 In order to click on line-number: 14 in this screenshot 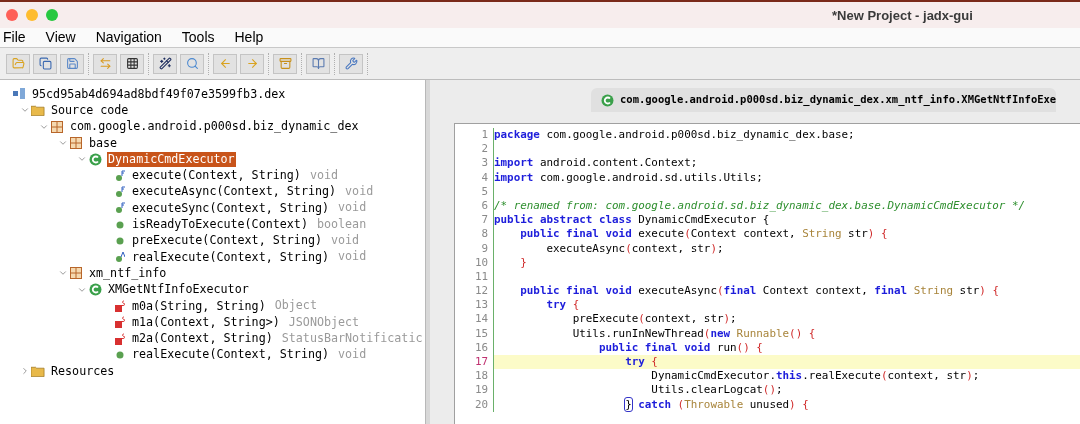, I will do `click(481, 319)`.